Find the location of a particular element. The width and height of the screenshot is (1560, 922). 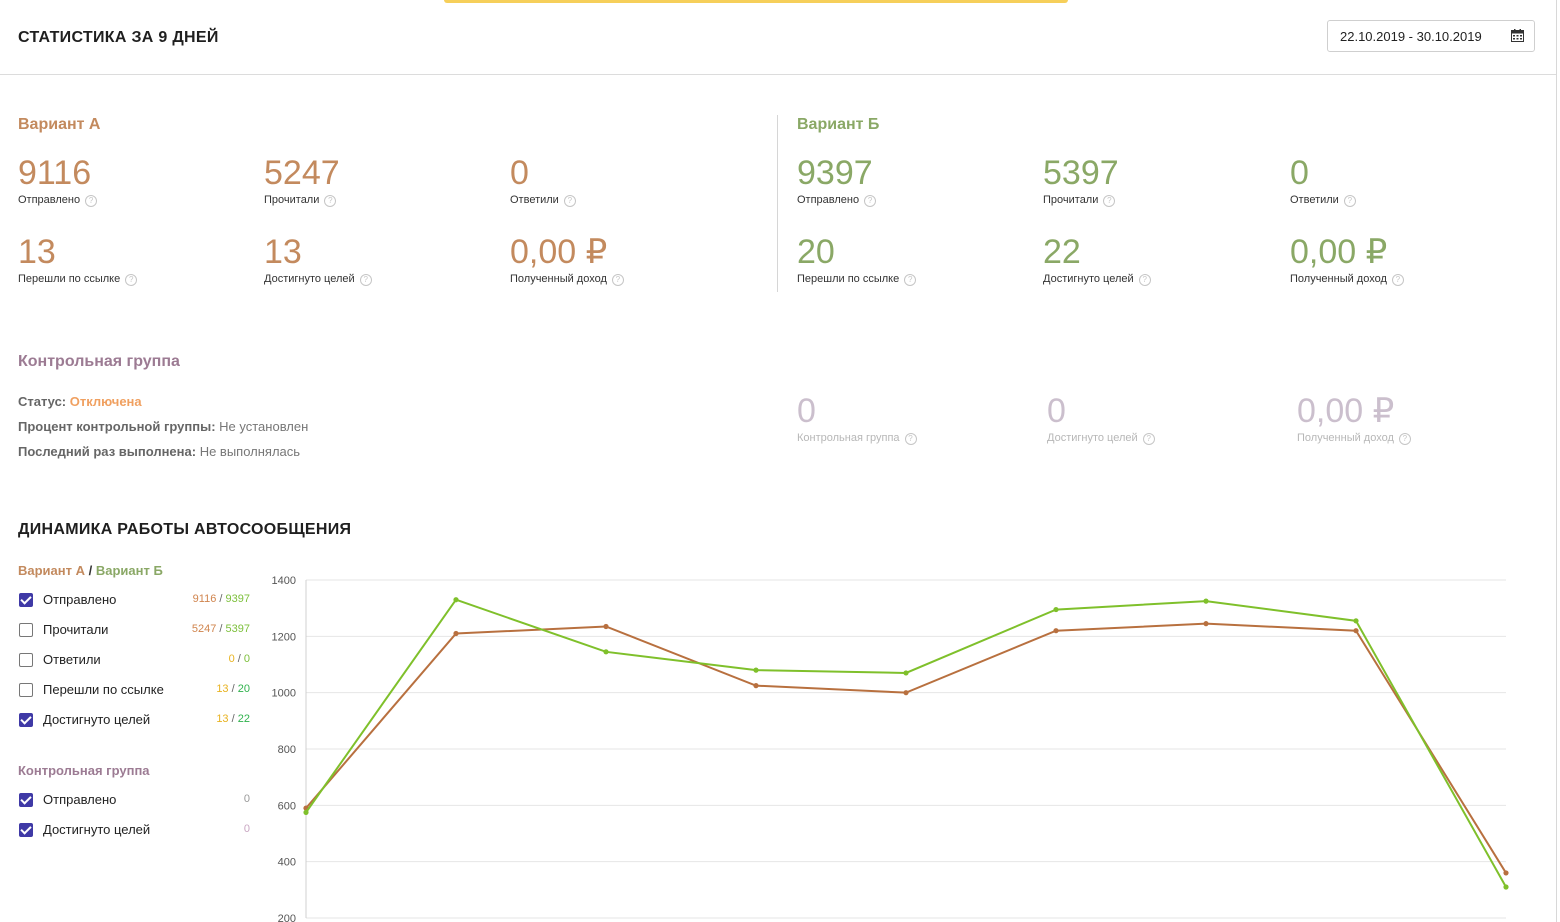

y-tick-label: 200 is located at coordinates (287, 917).